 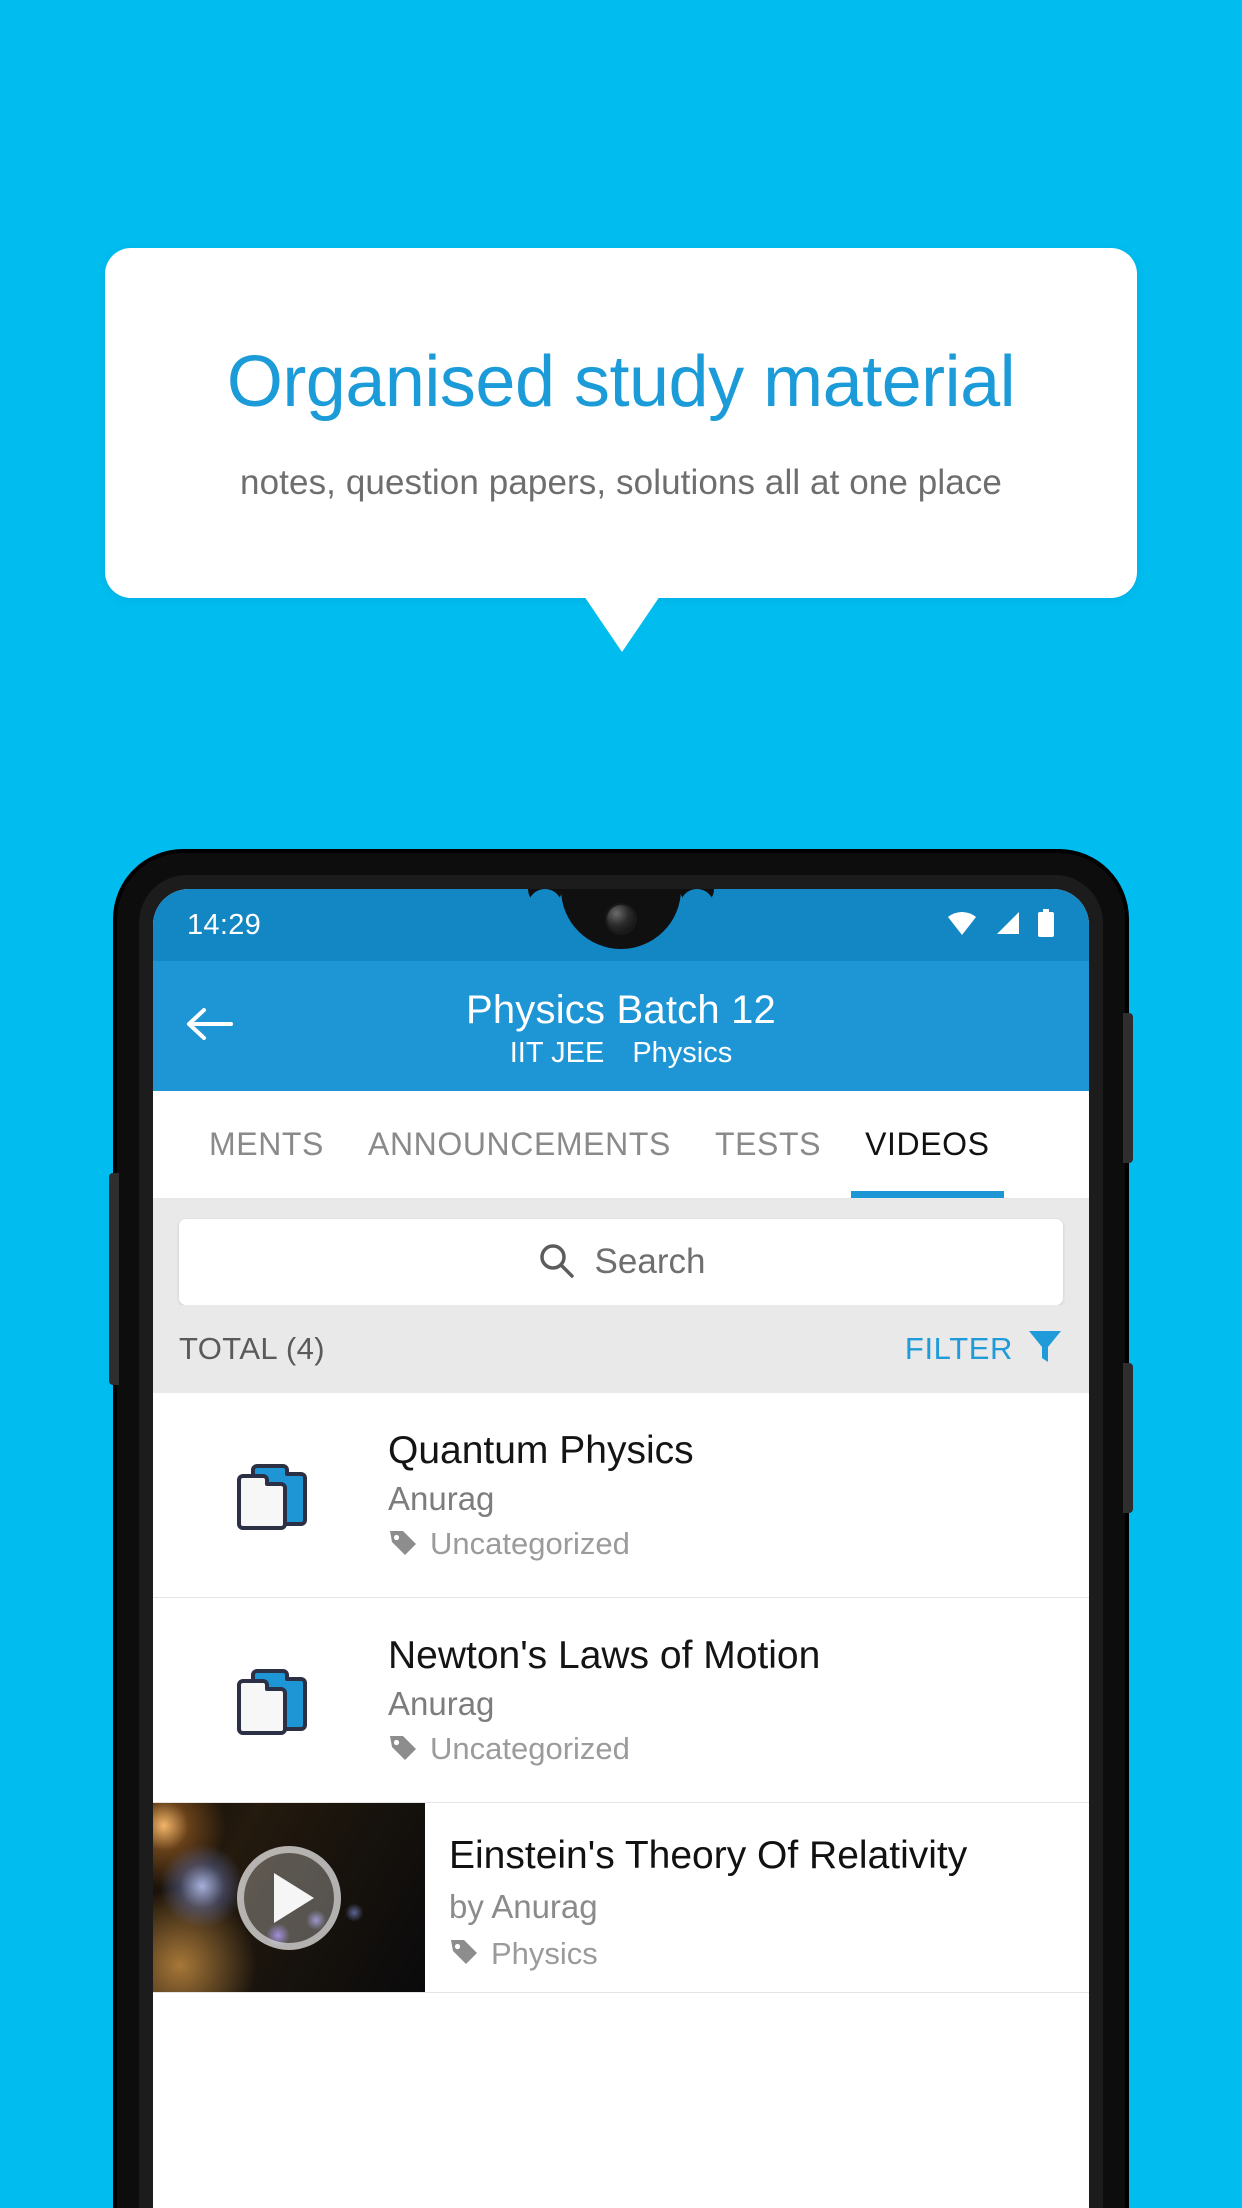 What do you see at coordinates (621, 1009) in the screenshot?
I see `page-title: Physics Batch 12` at bounding box center [621, 1009].